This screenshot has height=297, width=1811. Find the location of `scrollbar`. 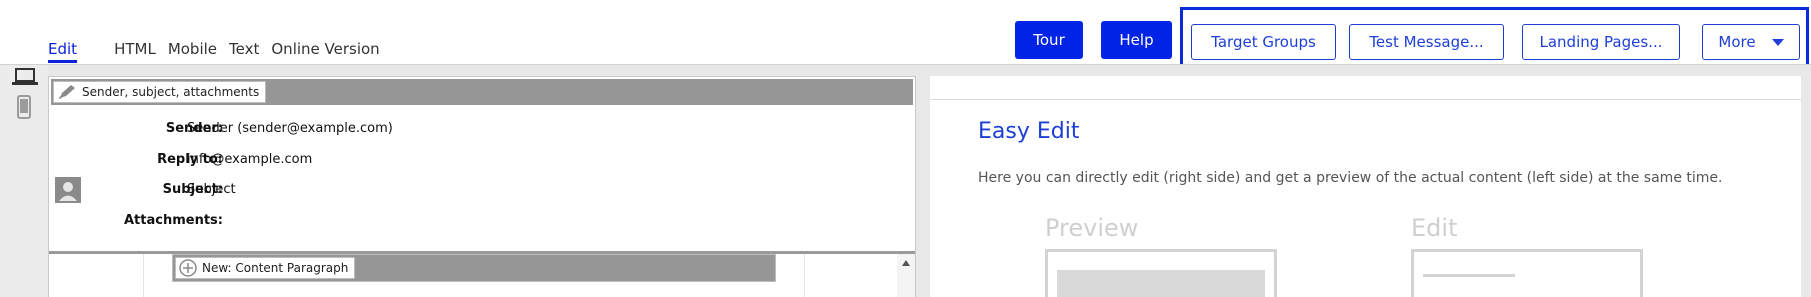

scrollbar is located at coordinates (906, 275).